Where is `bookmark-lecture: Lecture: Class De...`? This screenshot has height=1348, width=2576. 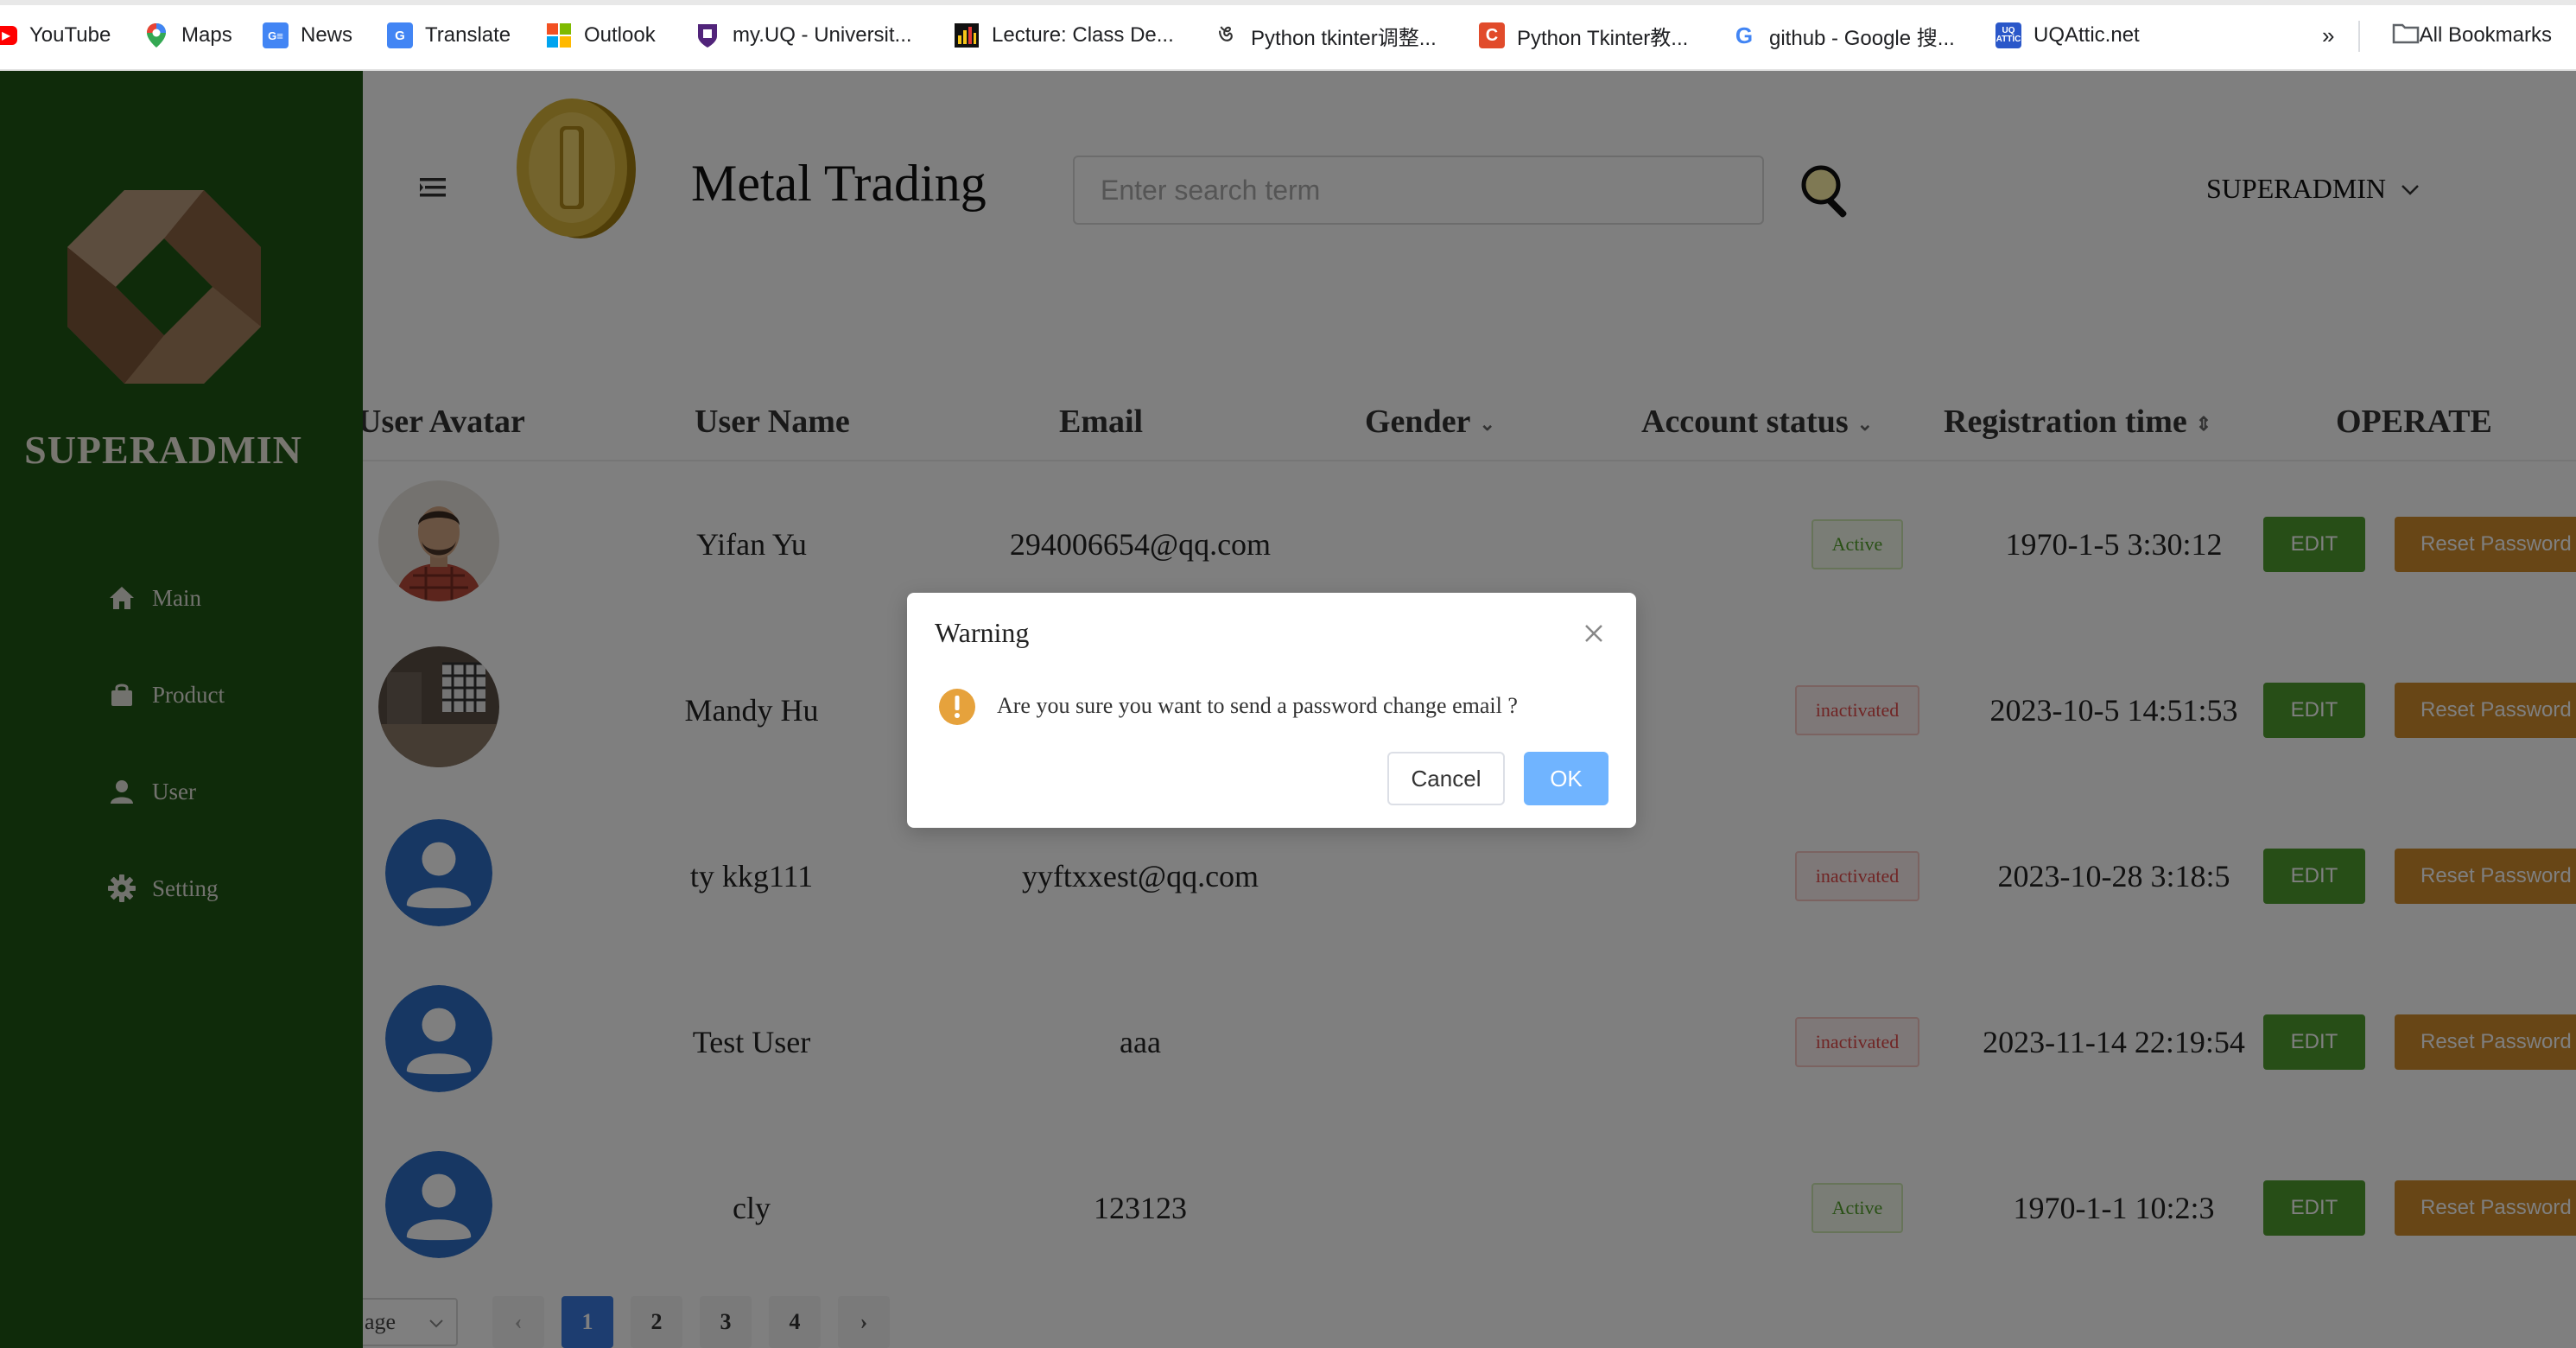 bookmark-lecture: Lecture: Class De... is located at coordinates (1064, 36).